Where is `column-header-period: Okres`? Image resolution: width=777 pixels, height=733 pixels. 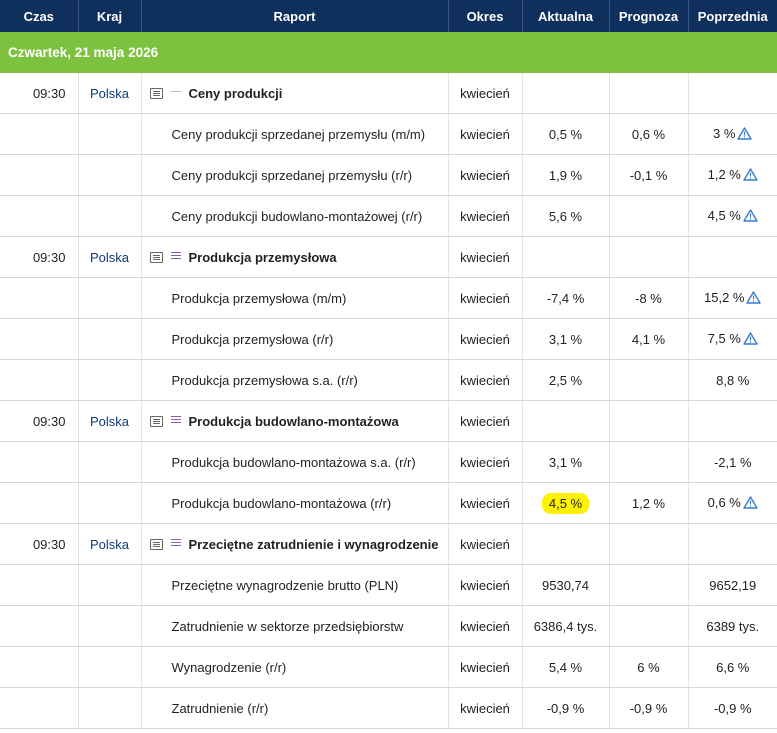 column-header-period: Okres is located at coordinates (485, 16).